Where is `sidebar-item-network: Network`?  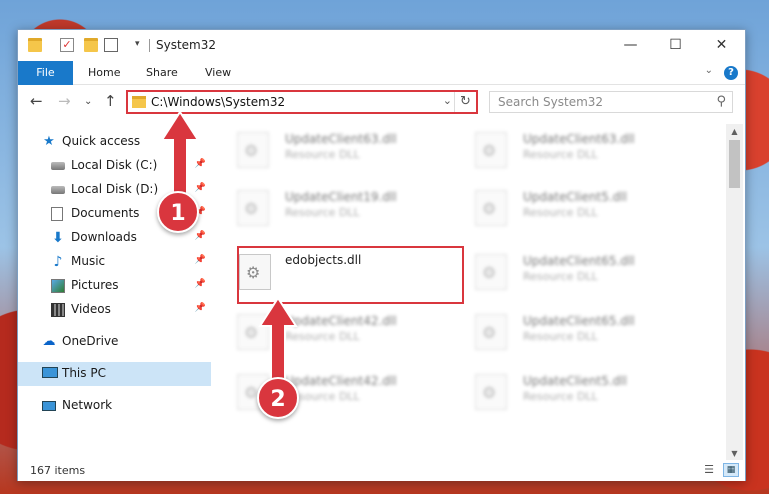 sidebar-item-network: Network is located at coordinates (114, 406).